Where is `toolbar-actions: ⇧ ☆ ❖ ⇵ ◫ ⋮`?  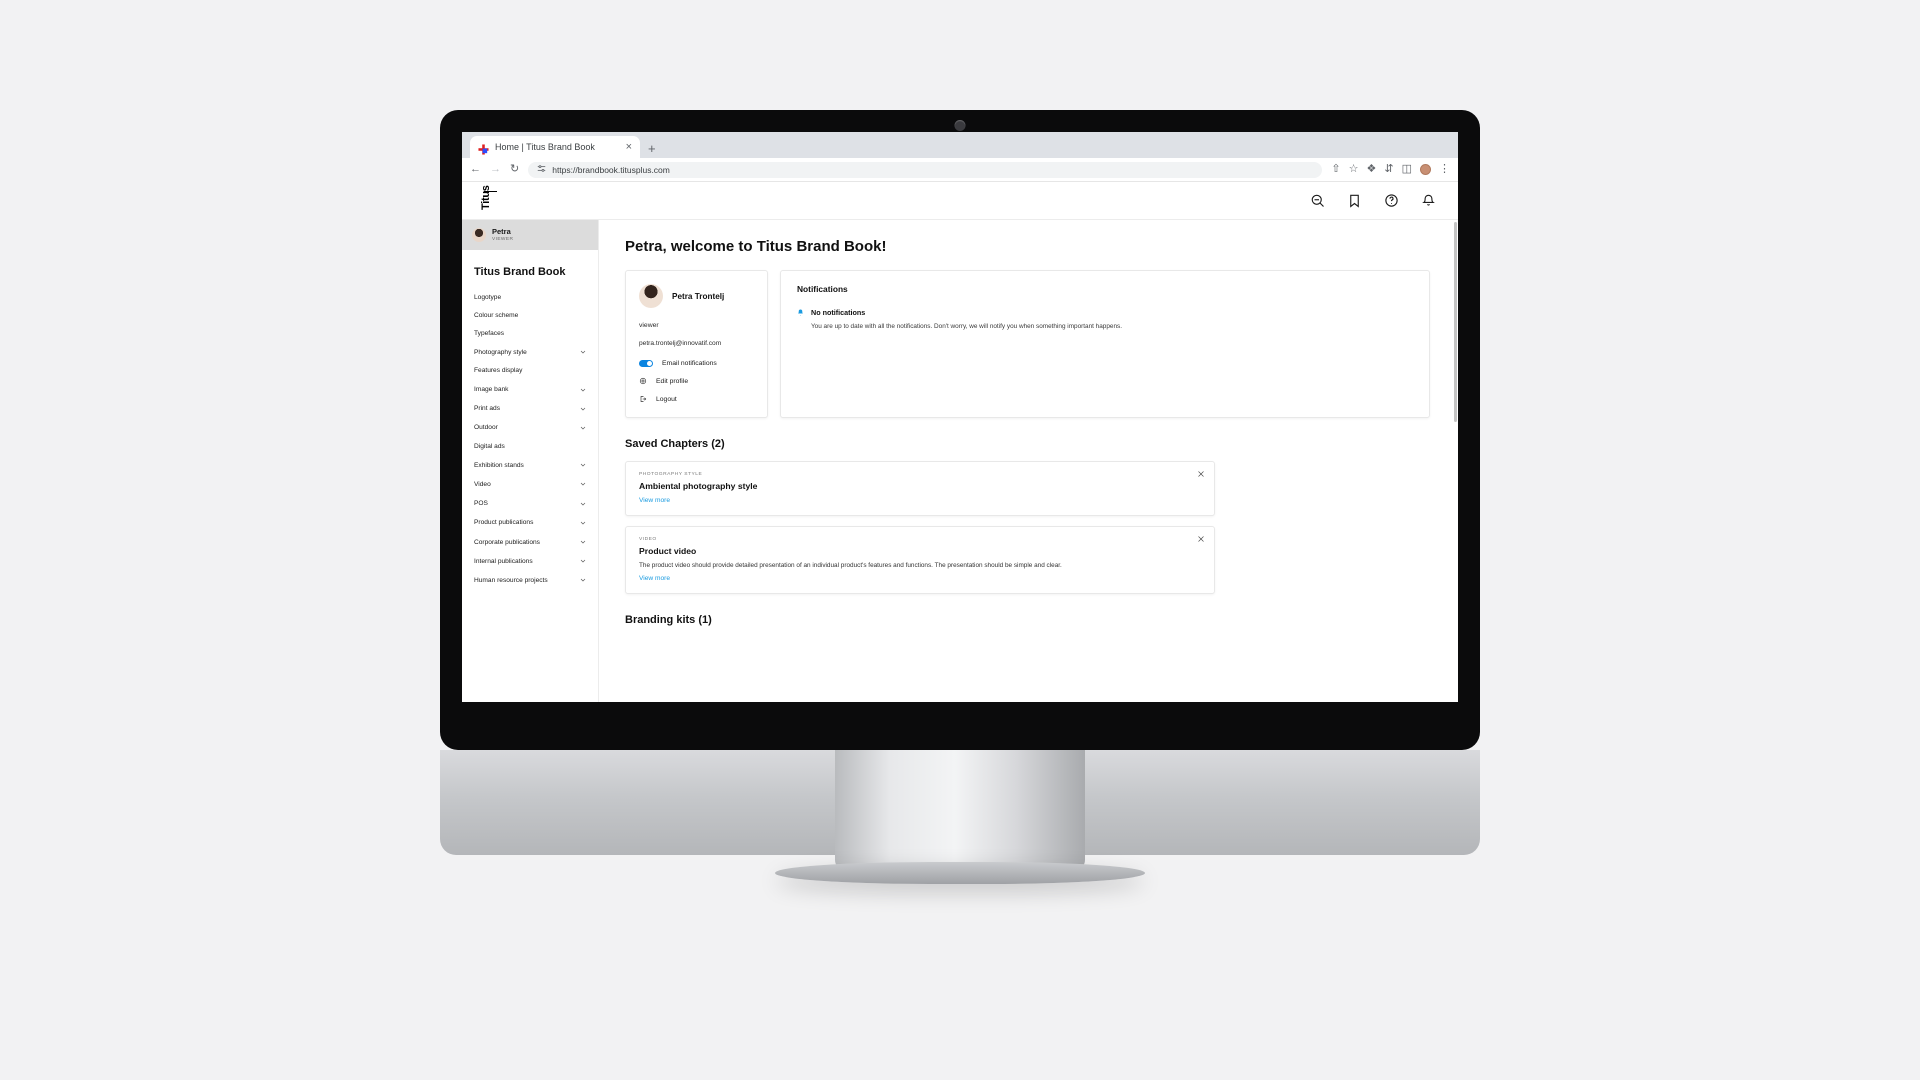 toolbar-actions: ⇧ ☆ ❖ ⇵ ◫ ⋮ is located at coordinates (1390, 169).